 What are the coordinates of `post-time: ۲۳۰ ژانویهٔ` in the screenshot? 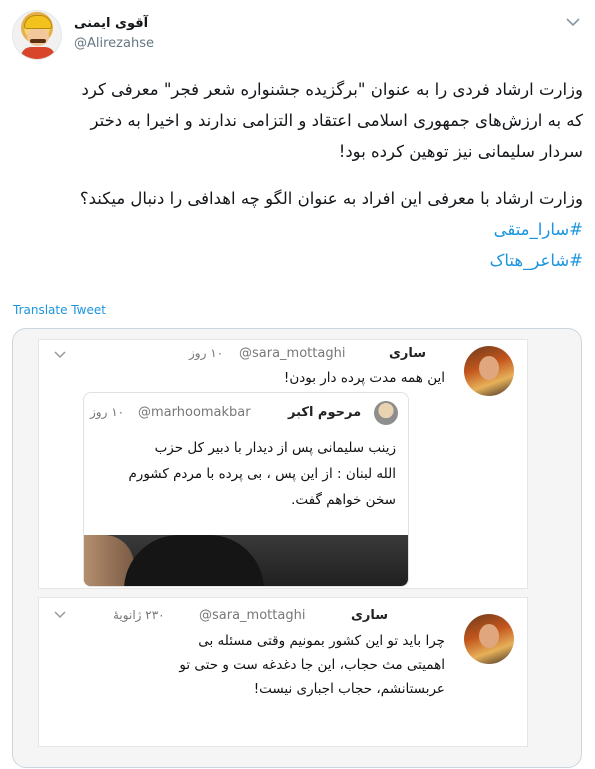 It's located at (139, 615).